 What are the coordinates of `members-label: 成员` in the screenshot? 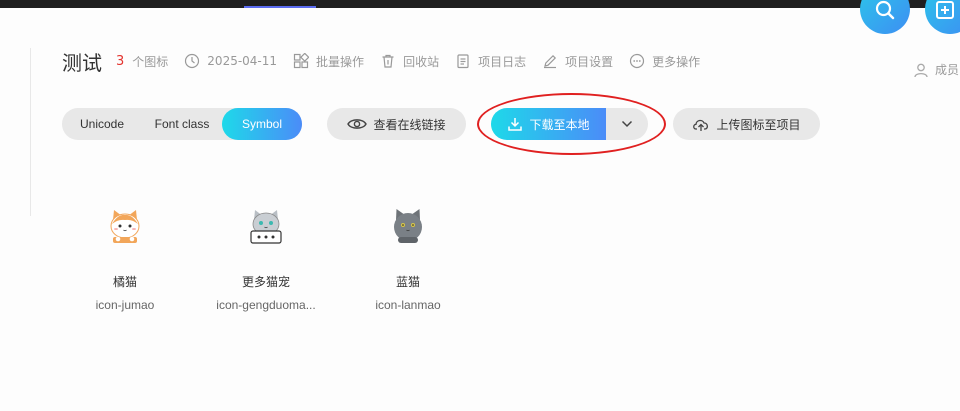 It's located at (947, 70).